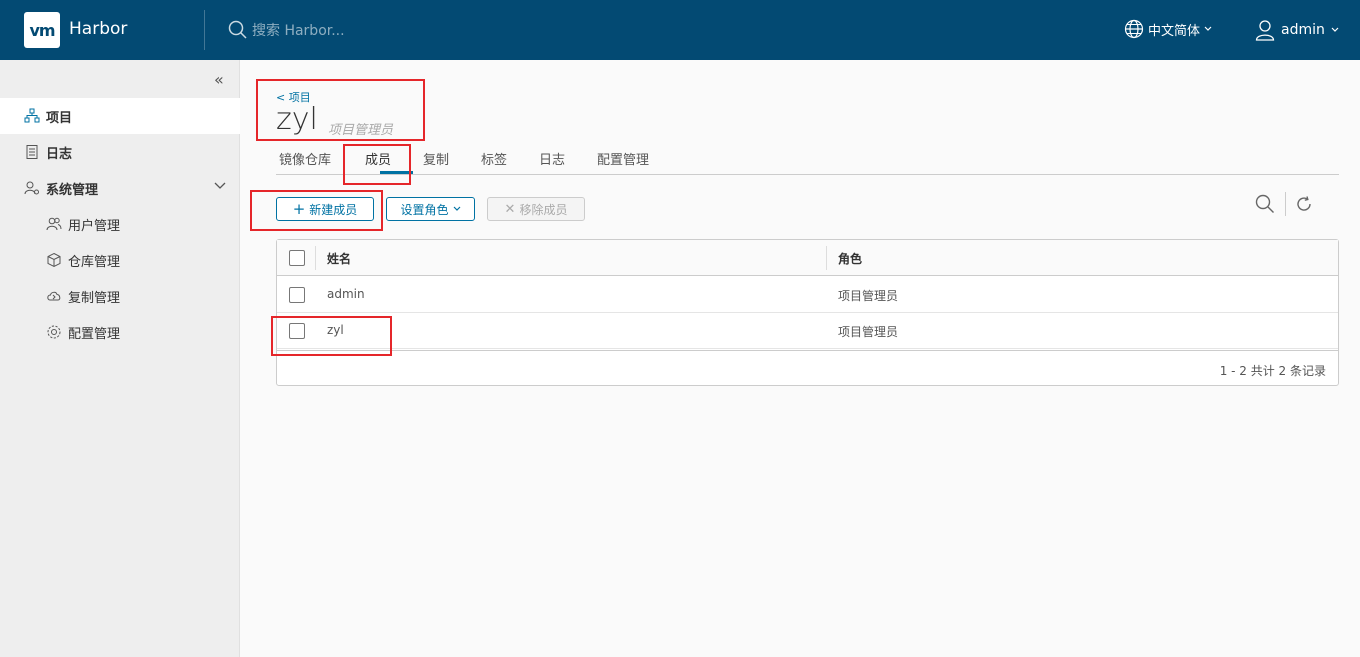  What do you see at coordinates (32, 116) in the screenshot?
I see `projects-icon` at bounding box center [32, 116].